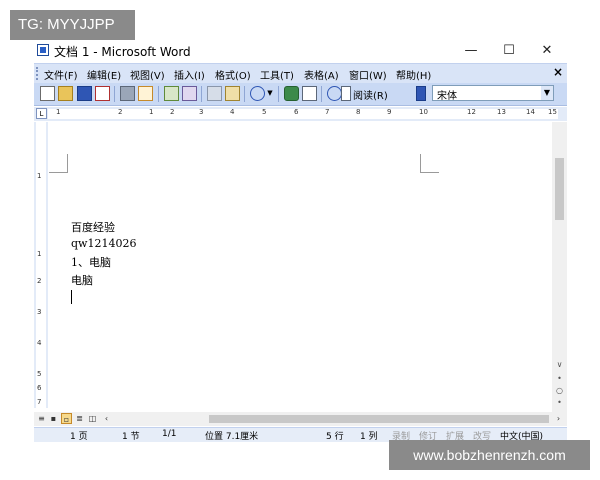 This screenshot has width=600, height=480. Describe the element at coordinates (300, 94) in the screenshot. I see `standard-toolbar: ▼ 阅读(R) 宋体 ▼` at that location.